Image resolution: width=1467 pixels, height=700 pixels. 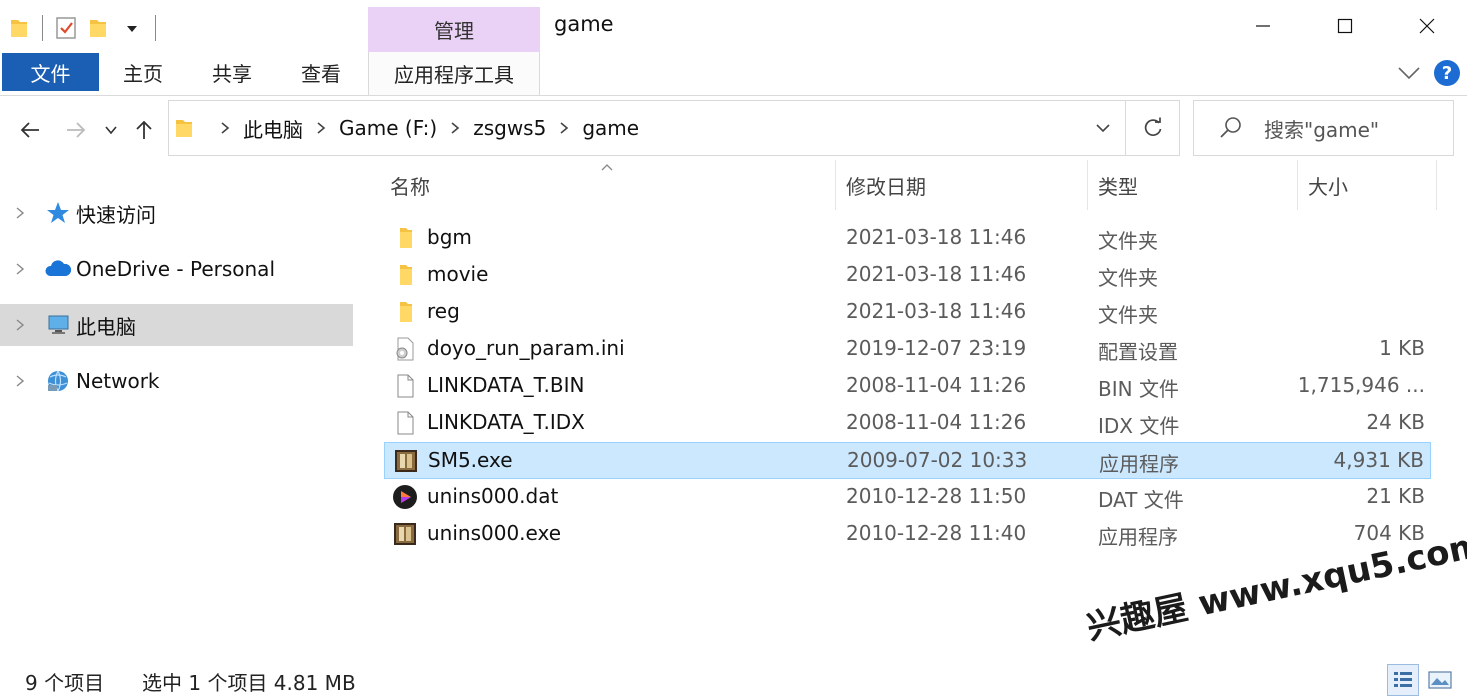 What do you see at coordinates (50, 72) in the screenshot?
I see `tab-file: 文件` at bounding box center [50, 72].